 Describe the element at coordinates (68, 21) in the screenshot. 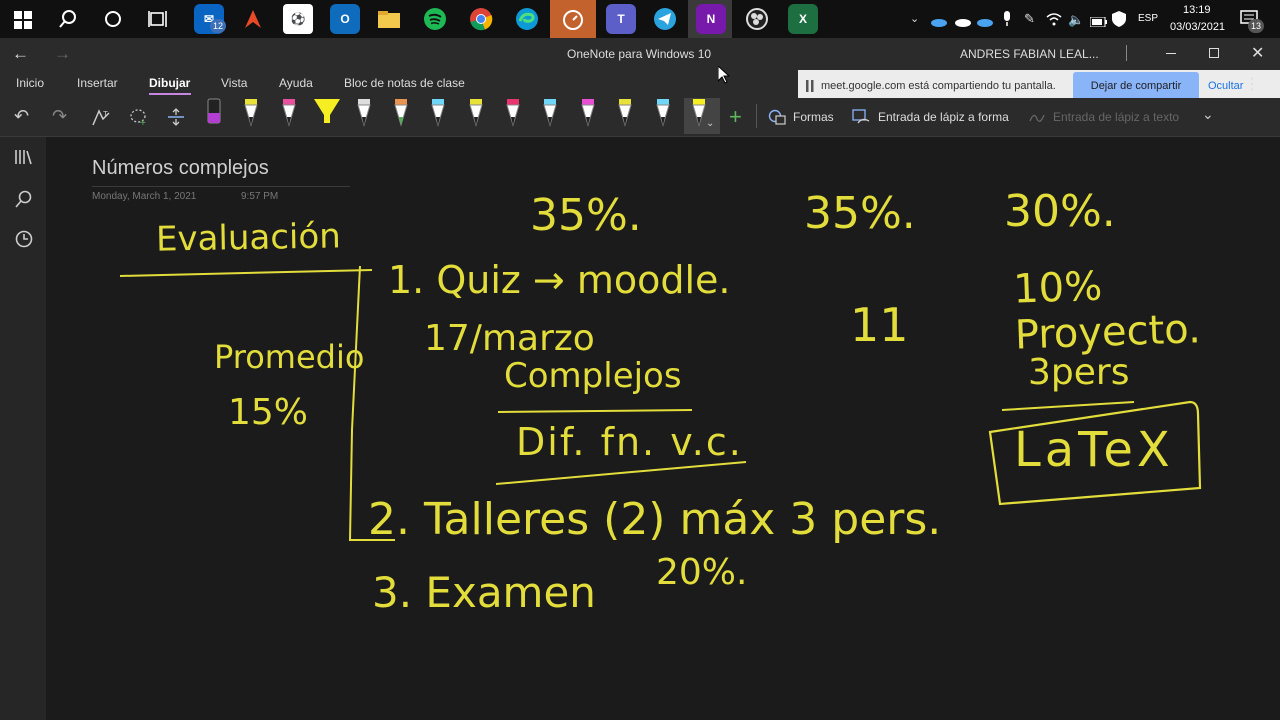

I see `search-icon` at that location.